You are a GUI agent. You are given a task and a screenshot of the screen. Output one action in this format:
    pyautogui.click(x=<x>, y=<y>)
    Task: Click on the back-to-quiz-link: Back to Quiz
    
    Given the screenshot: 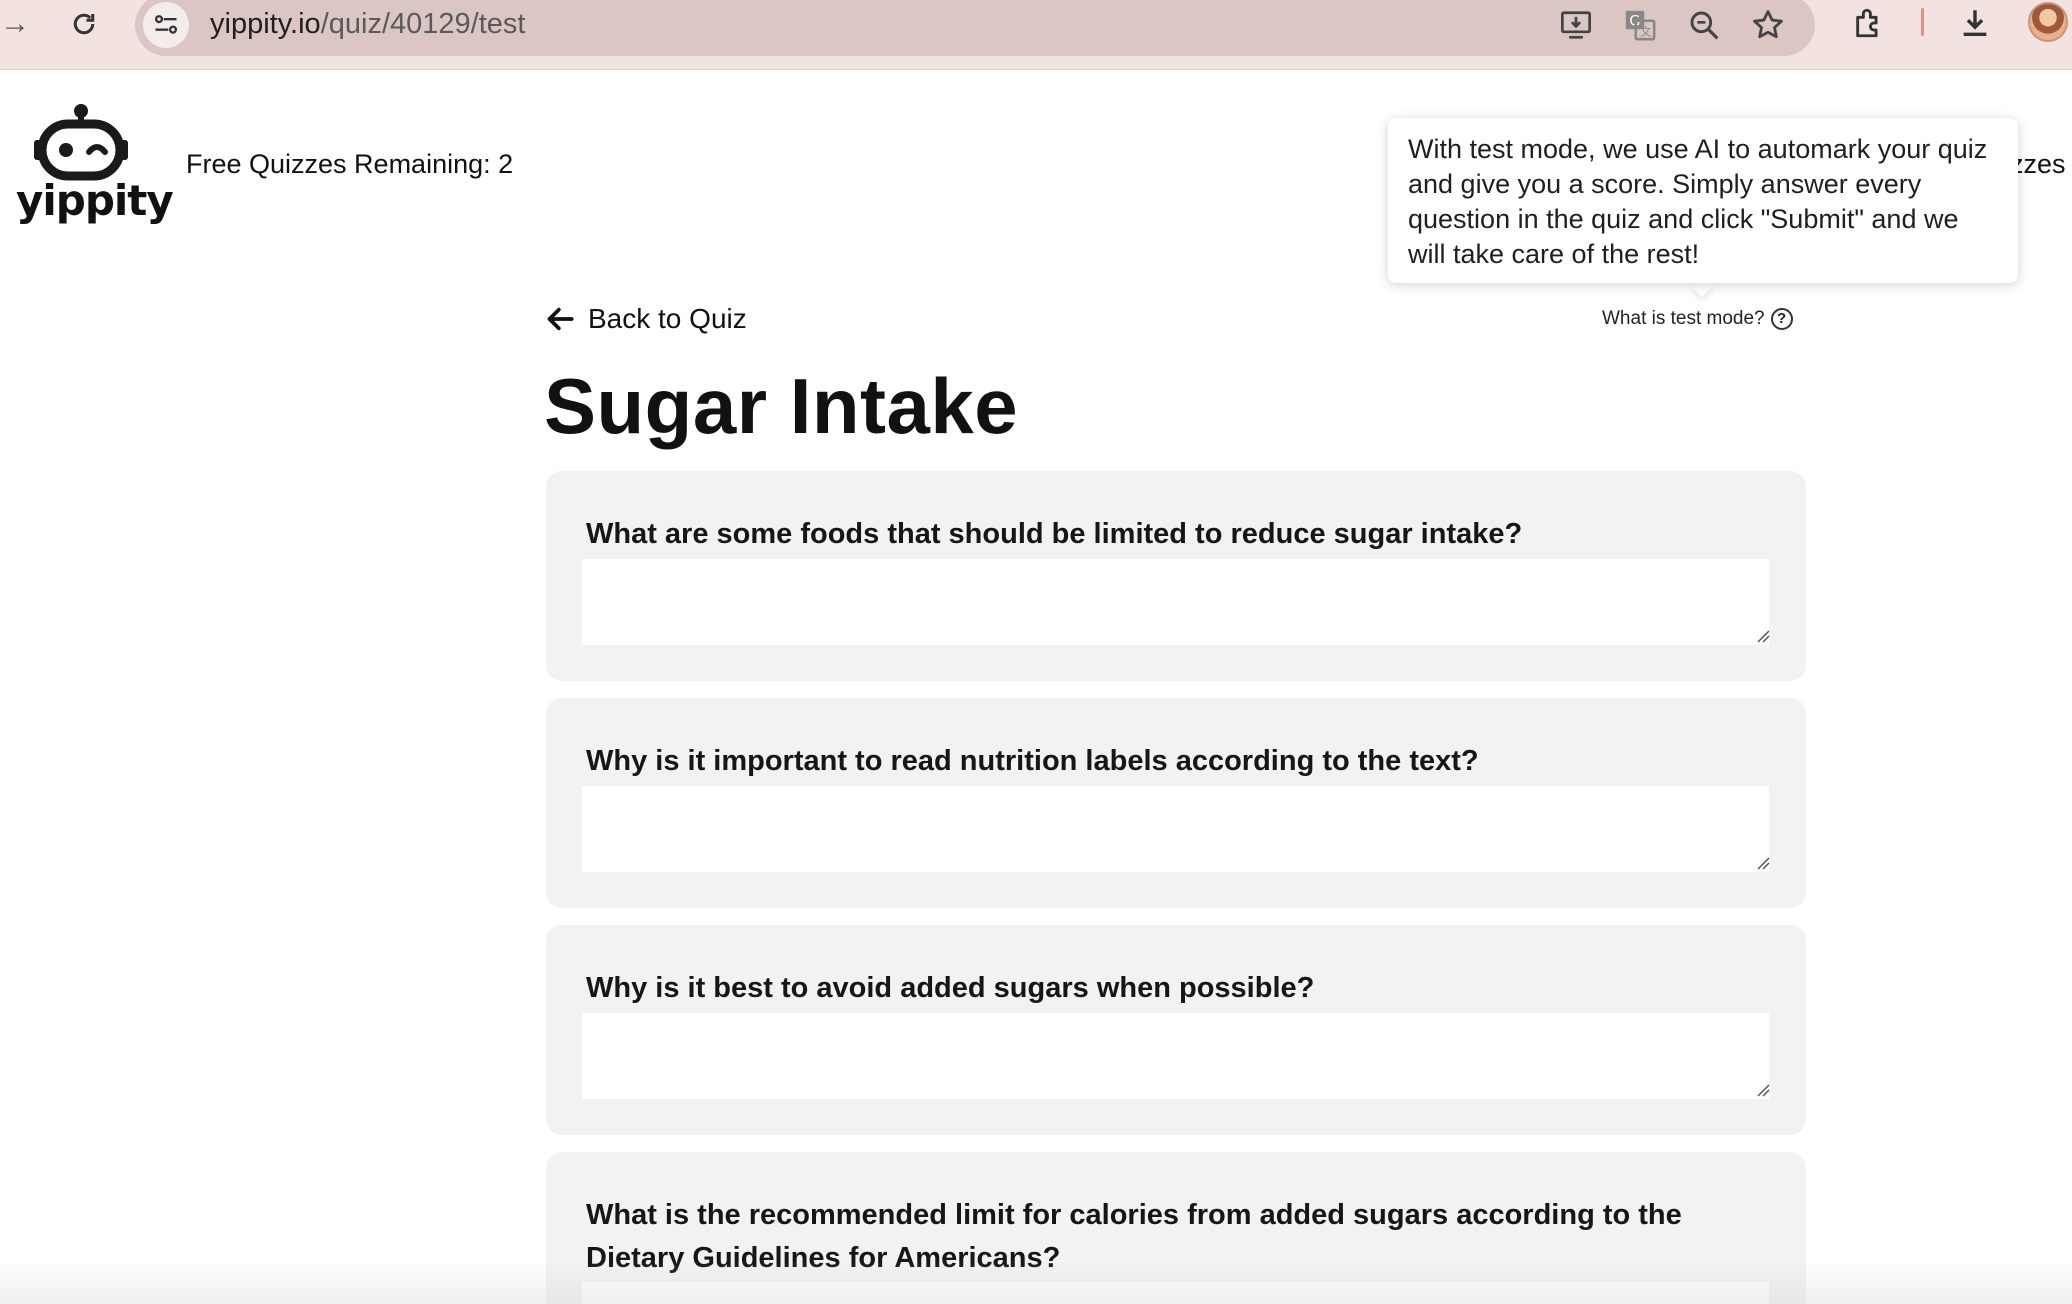 What is the action you would take?
    pyautogui.click(x=646, y=319)
    